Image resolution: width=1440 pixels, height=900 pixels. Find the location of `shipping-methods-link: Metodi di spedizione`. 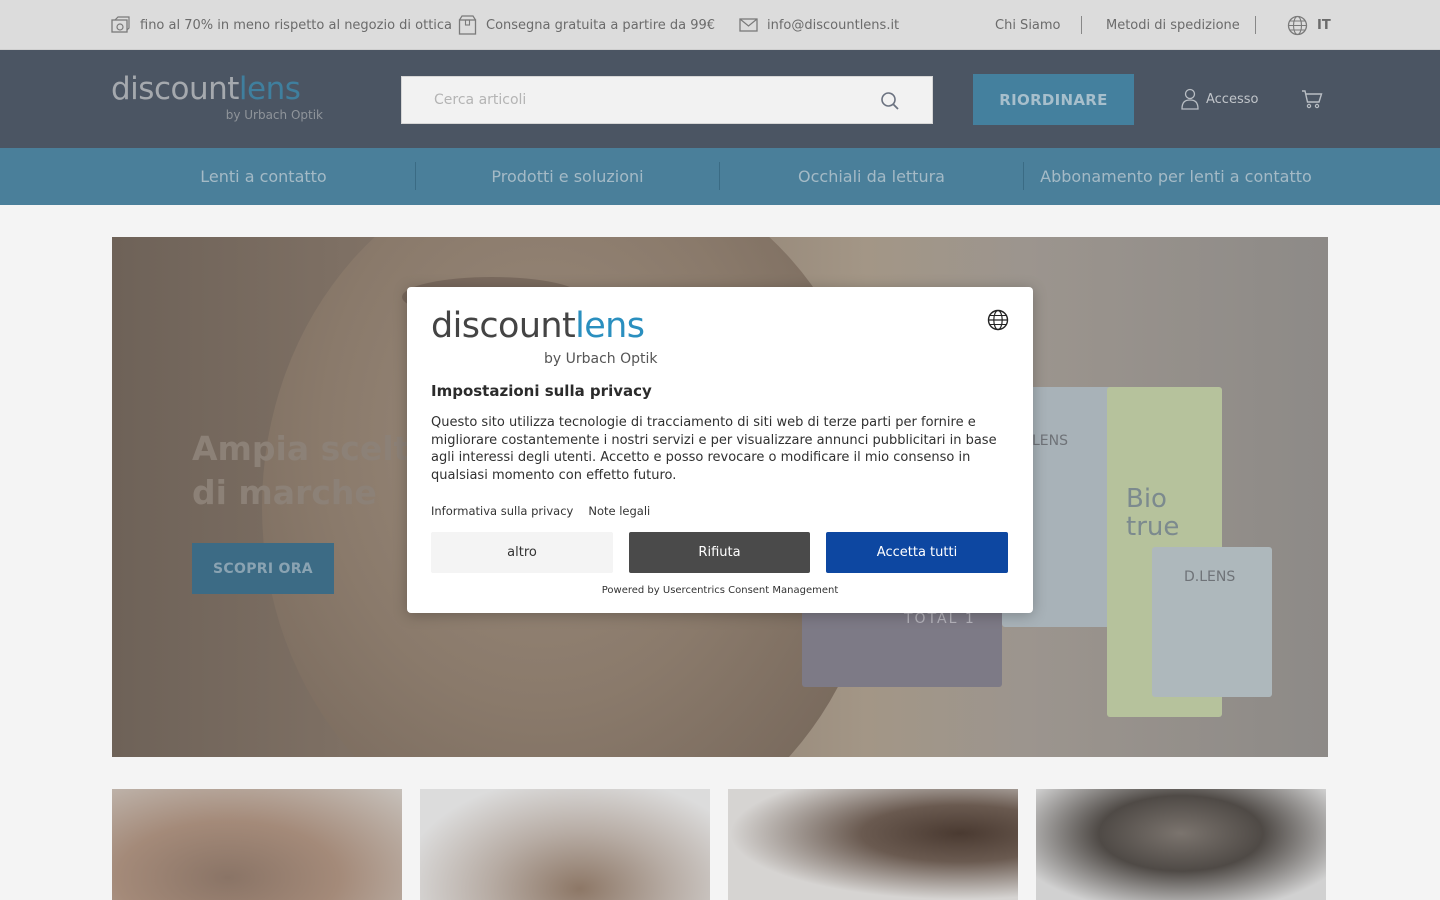

shipping-methods-link: Metodi di spedizione is located at coordinates (1173, 25).